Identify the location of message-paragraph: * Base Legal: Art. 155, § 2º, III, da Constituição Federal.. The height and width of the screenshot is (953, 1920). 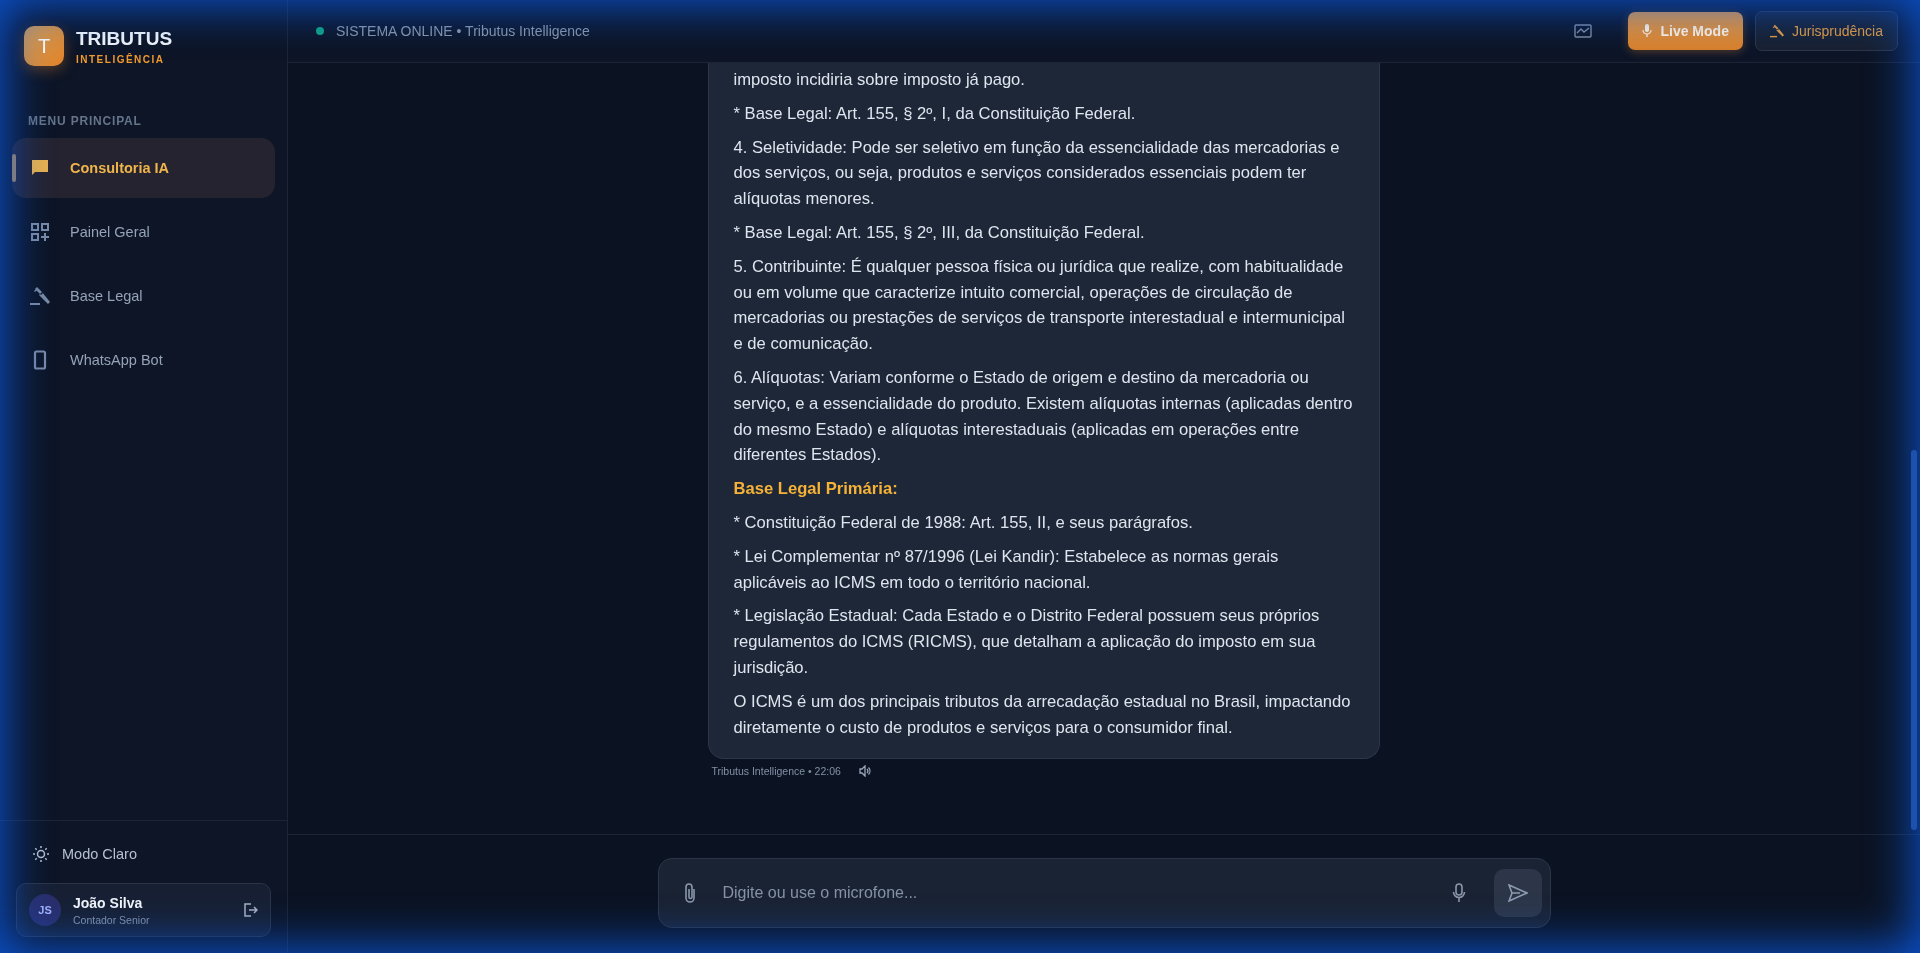
(939, 233).